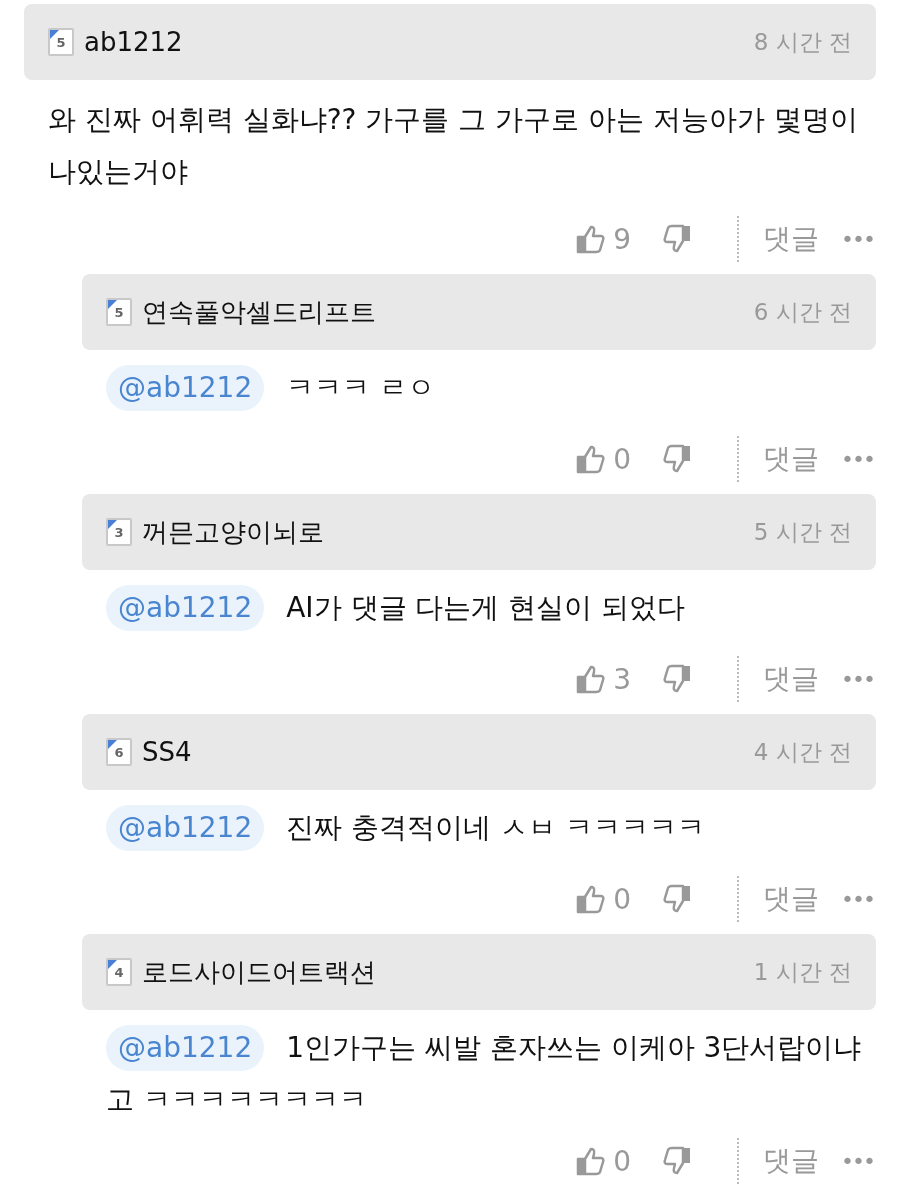  What do you see at coordinates (802, 42) in the screenshot?
I see `timestamp: 8 시간 전` at bounding box center [802, 42].